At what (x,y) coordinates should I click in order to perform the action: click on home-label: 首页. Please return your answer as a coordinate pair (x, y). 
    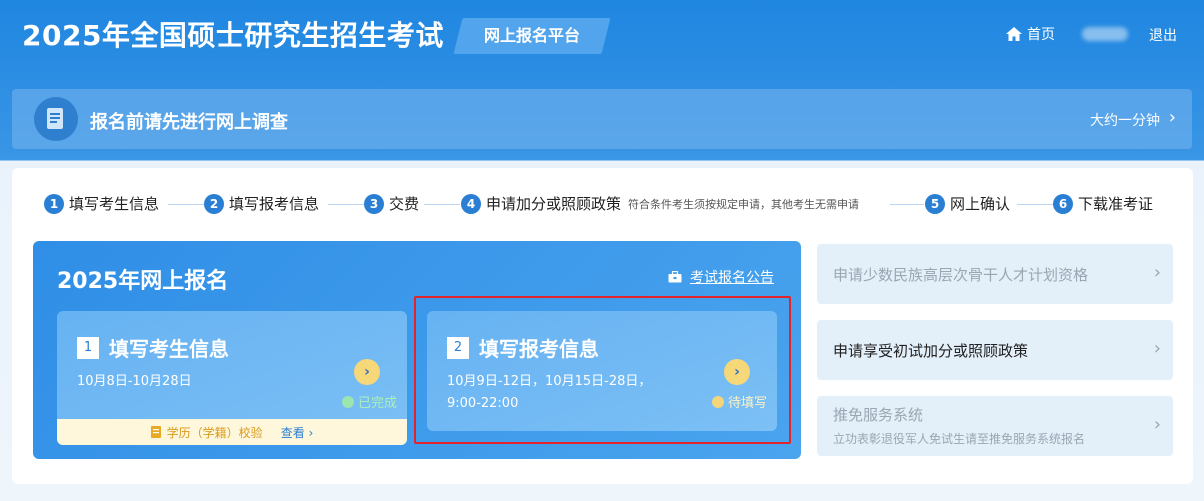
    Looking at the image, I should click on (1041, 35).